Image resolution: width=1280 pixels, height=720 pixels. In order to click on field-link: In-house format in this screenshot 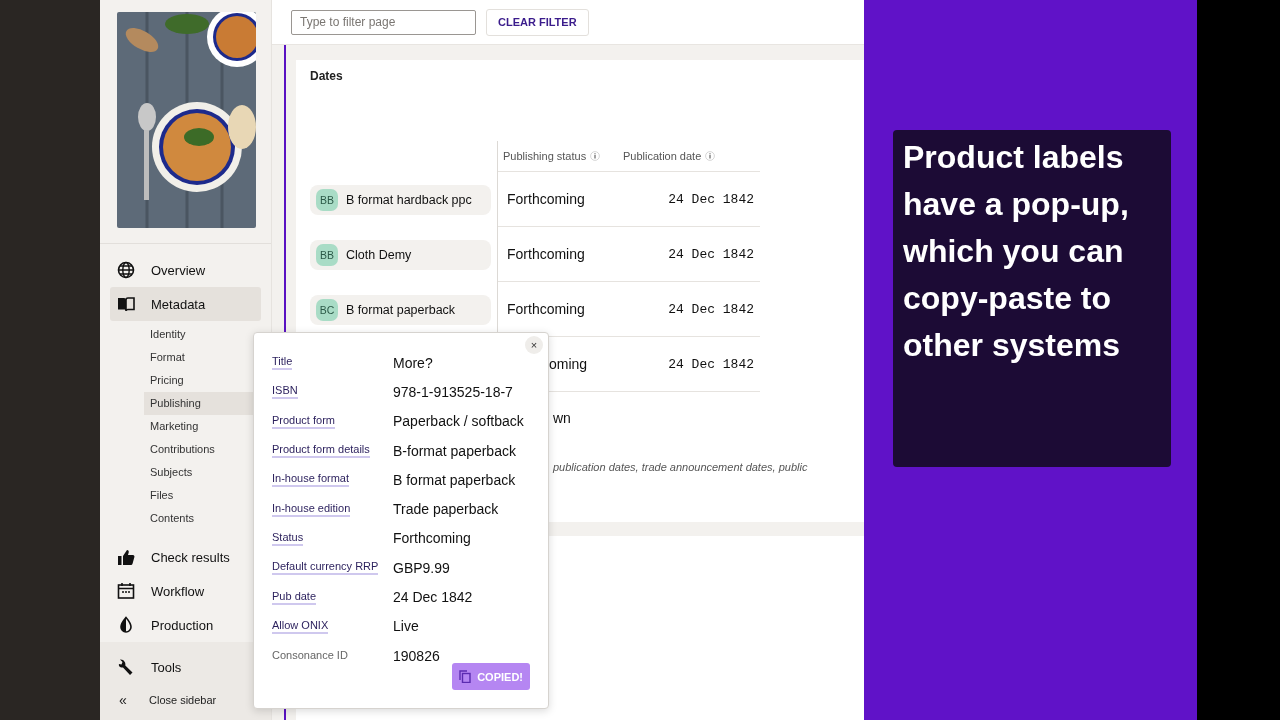, I will do `click(311, 480)`.